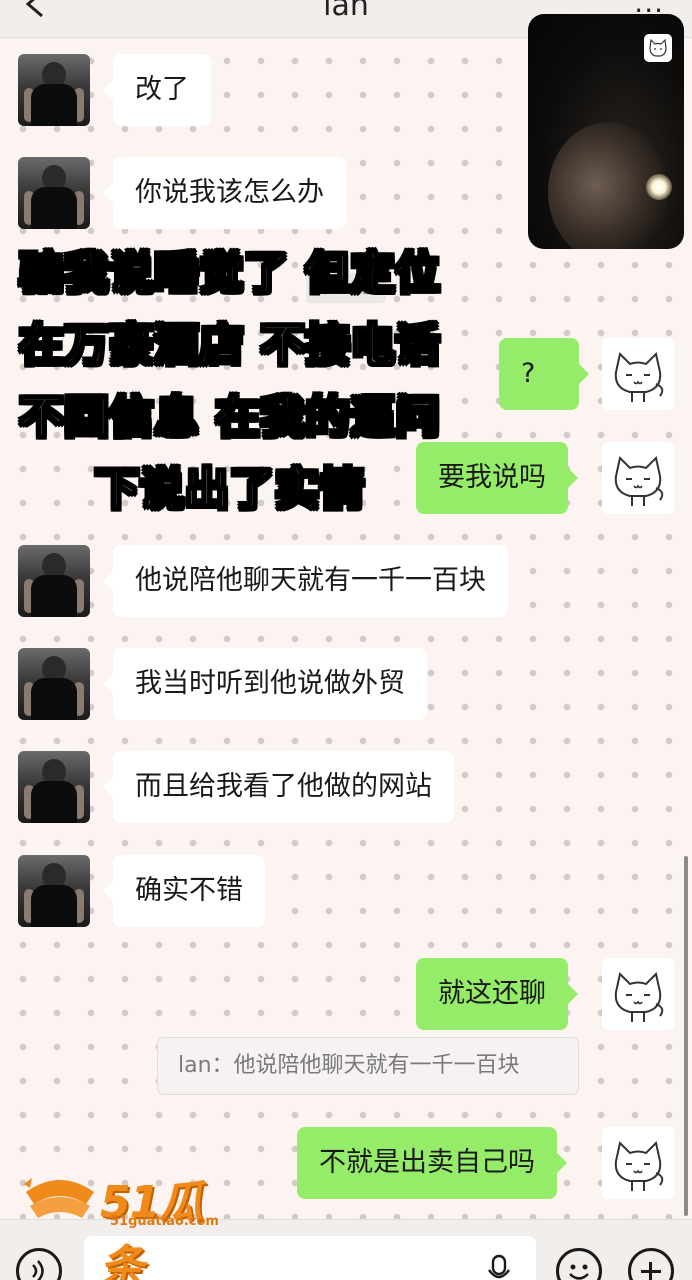 This screenshot has width=692, height=1280. What do you see at coordinates (658, 48) in the screenshot?
I see `cat-sticker-icon` at bounding box center [658, 48].